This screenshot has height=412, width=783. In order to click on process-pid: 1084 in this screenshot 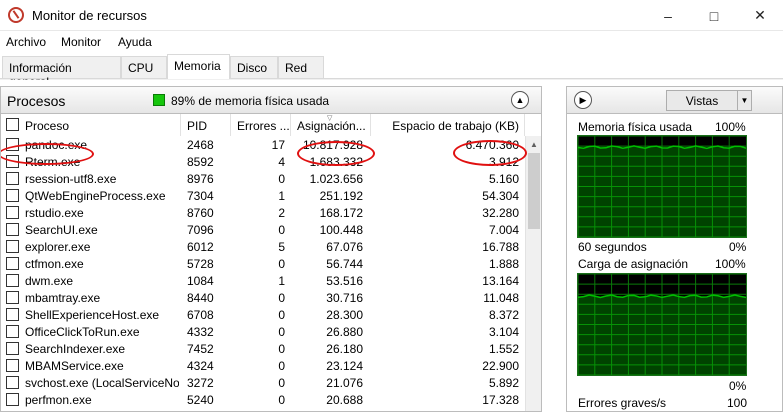, I will do `click(200, 281)`.